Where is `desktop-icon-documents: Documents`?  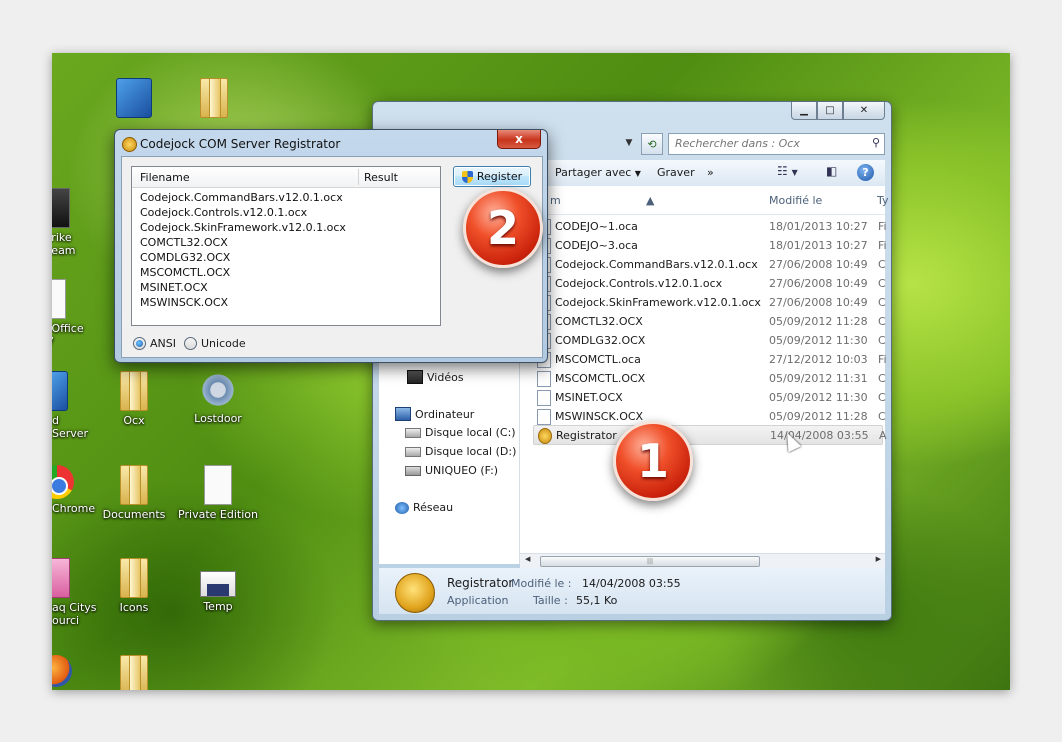 desktop-icon-documents: Documents is located at coordinates (134, 493).